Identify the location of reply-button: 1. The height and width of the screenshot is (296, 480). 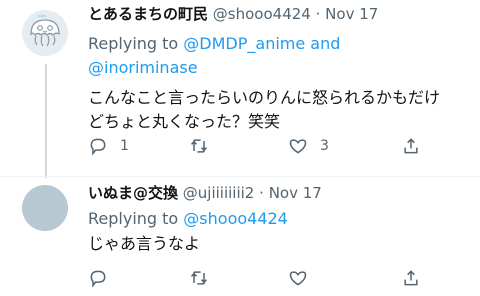
(108, 146).